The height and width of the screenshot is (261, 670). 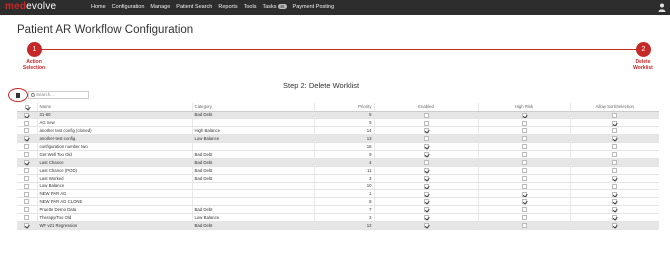 I want to click on nav-patient-search: Patient Search, so click(x=194, y=7).